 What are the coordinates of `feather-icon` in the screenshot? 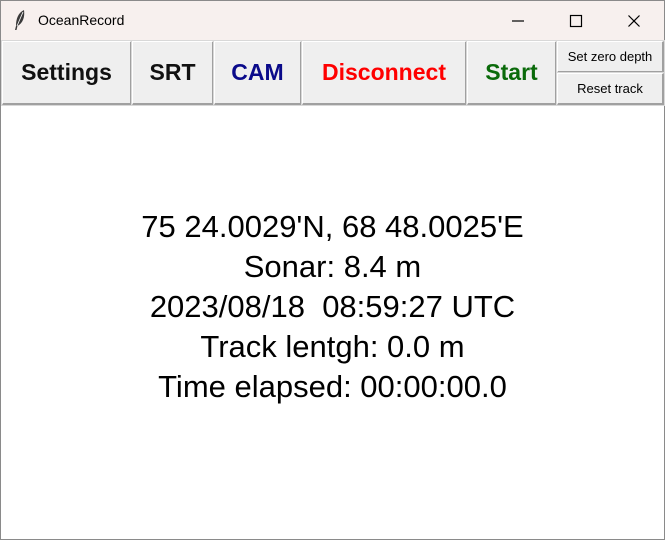 It's located at (20, 20).